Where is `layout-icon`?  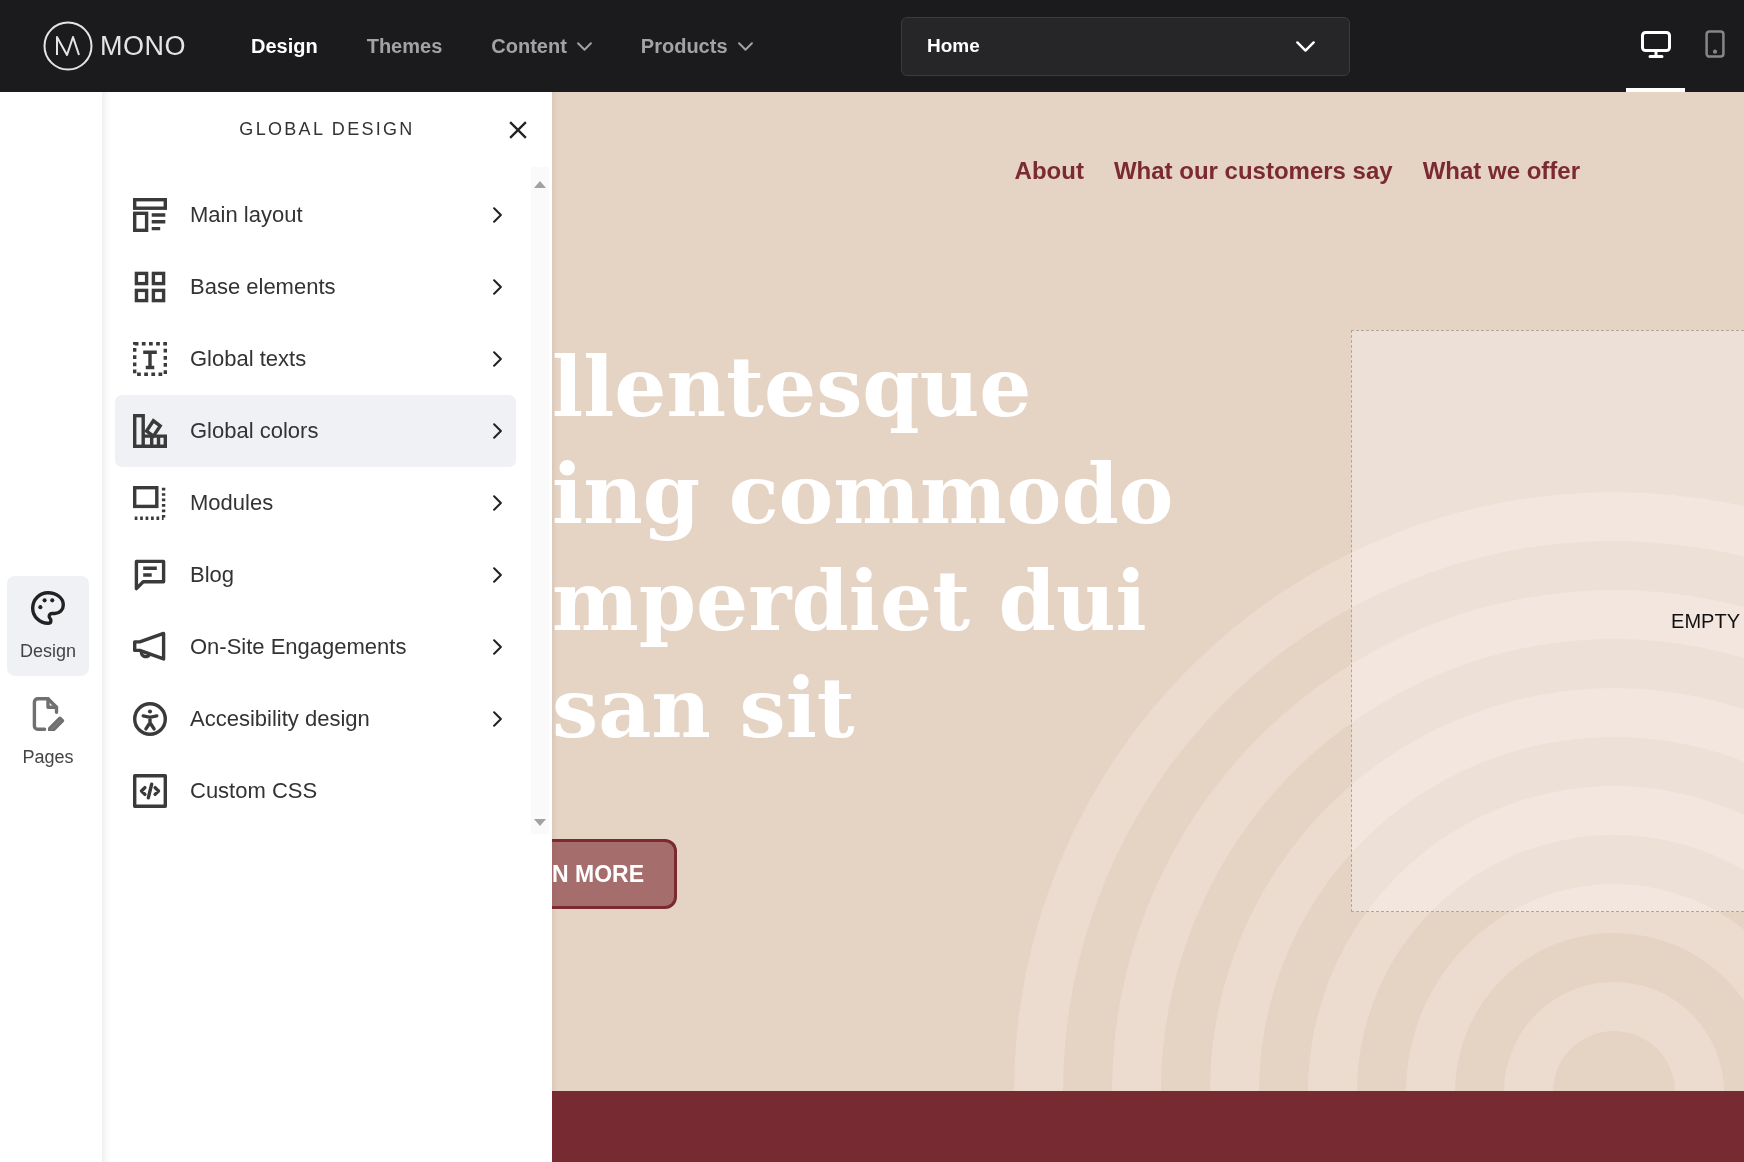 layout-icon is located at coordinates (150, 215).